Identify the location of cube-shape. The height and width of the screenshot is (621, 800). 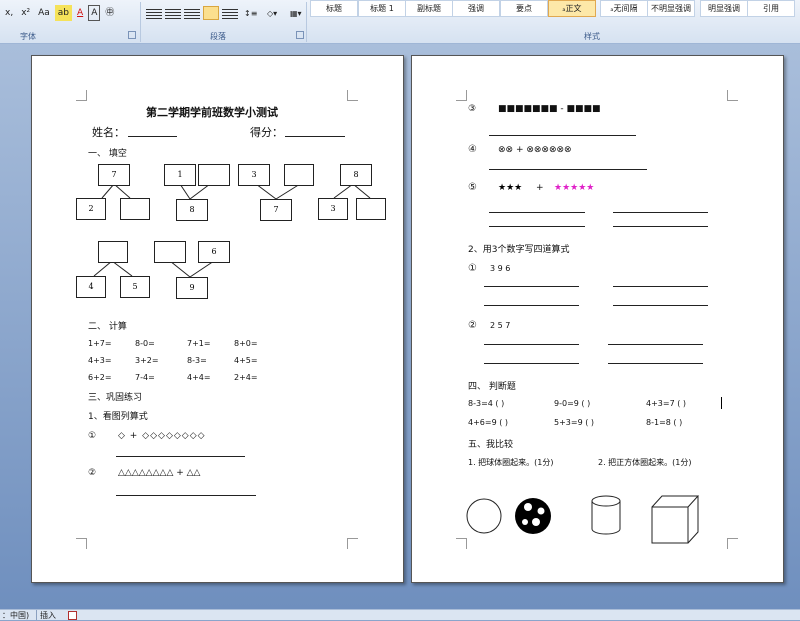
(675, 519).